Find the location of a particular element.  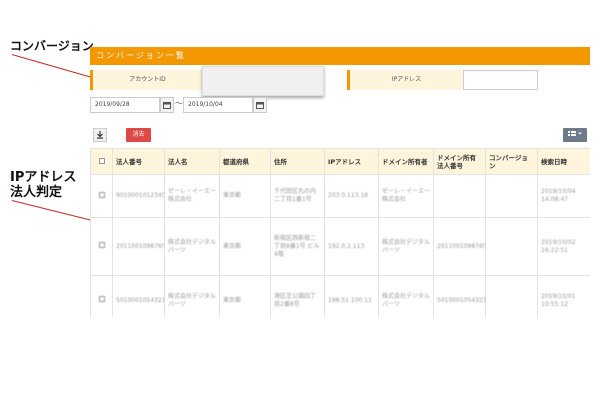

date-to-input: 2019/10/04 is located at coordinates (218, 105).